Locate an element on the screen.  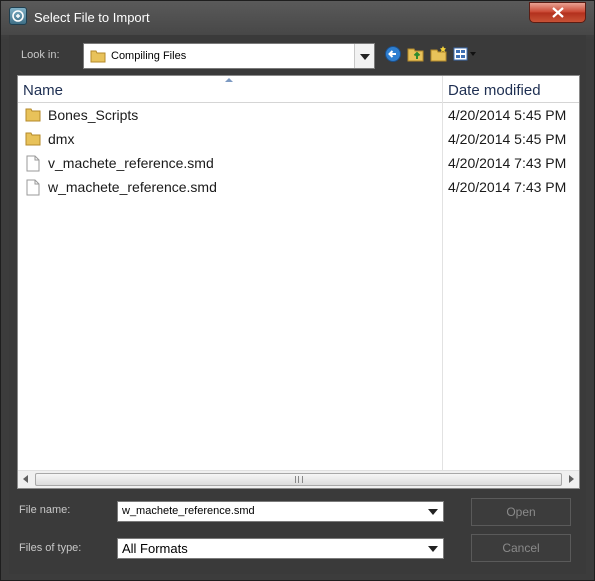
back-icon is located at coordinates (393, 54).